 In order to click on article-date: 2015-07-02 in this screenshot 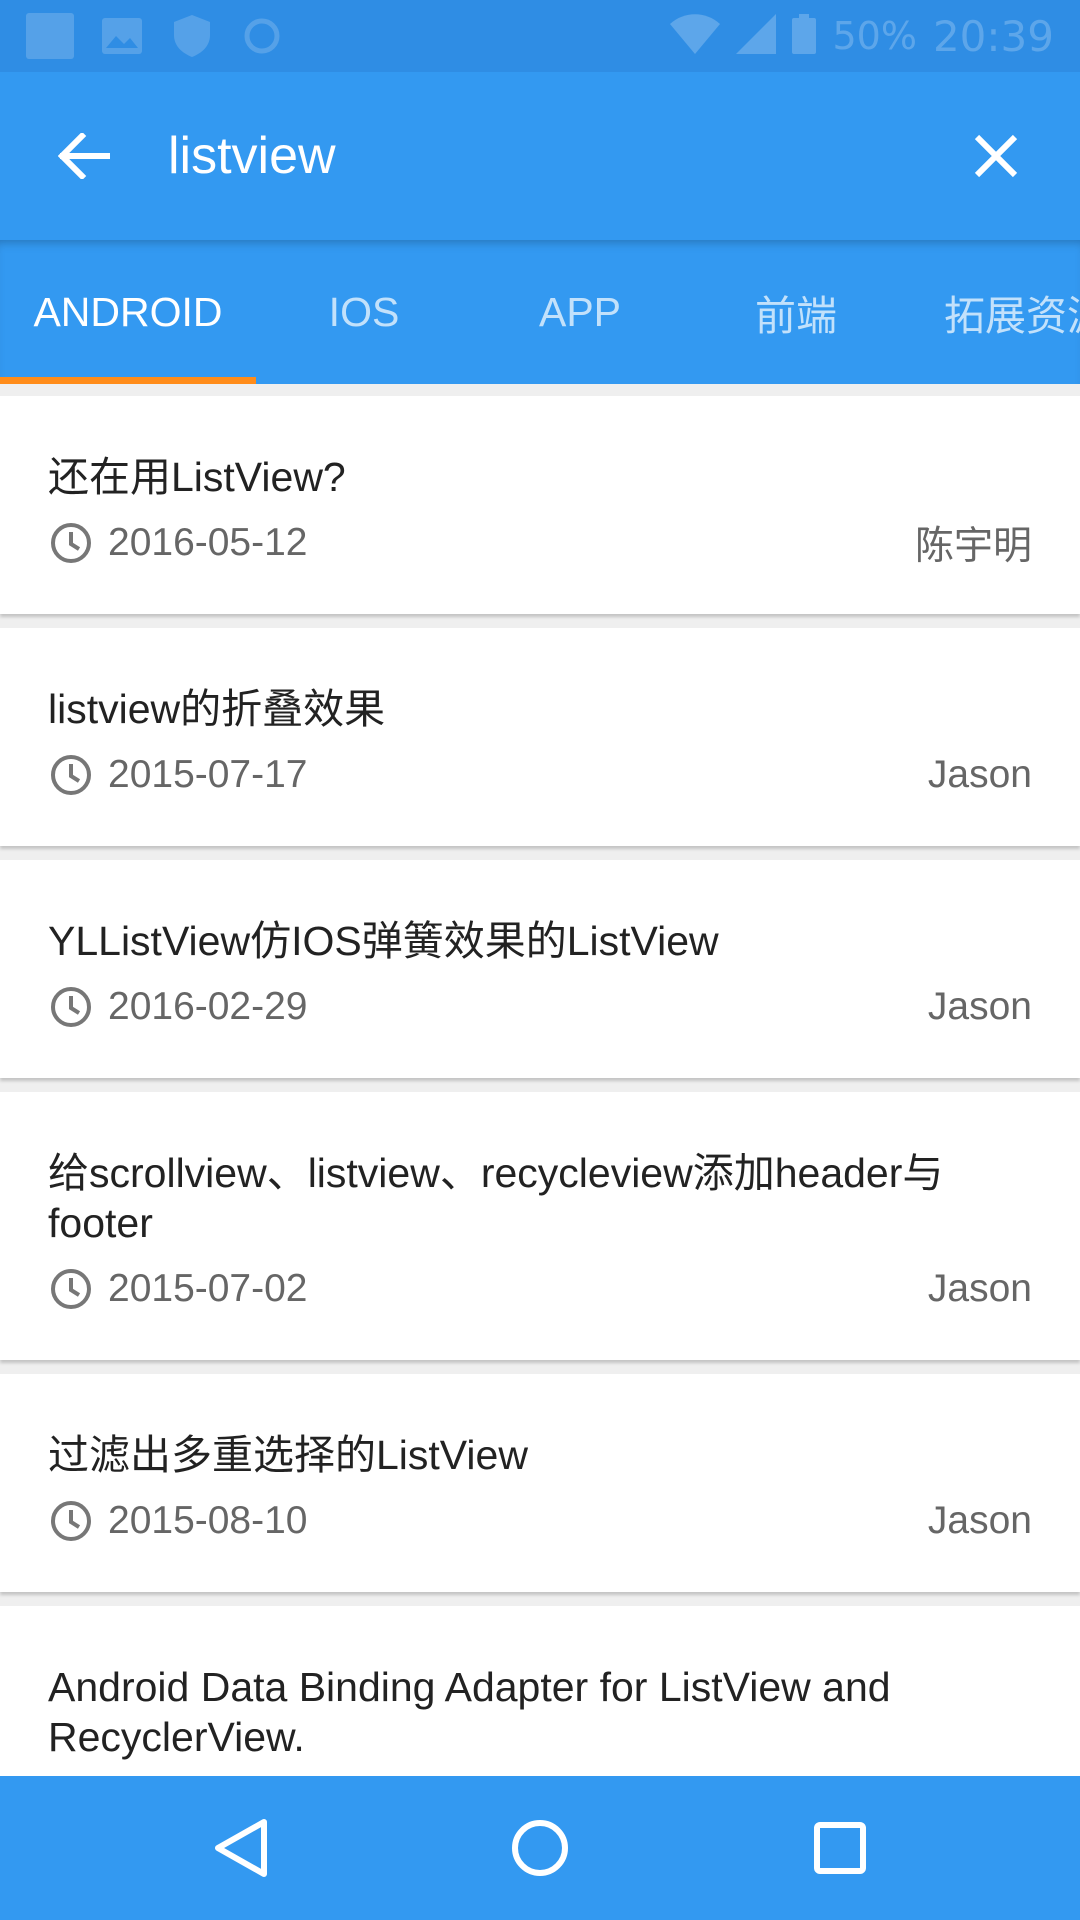, I will do `click(208, 1288)`.